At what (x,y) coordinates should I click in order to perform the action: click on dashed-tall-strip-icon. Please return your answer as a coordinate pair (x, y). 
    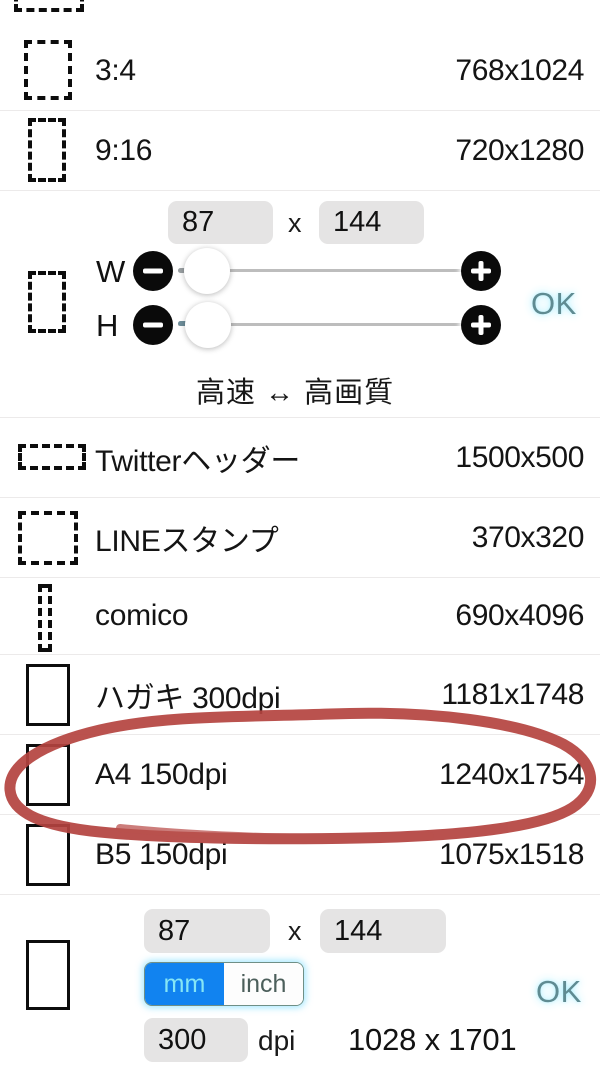
    Looking at the image, I should click on (45, 618).